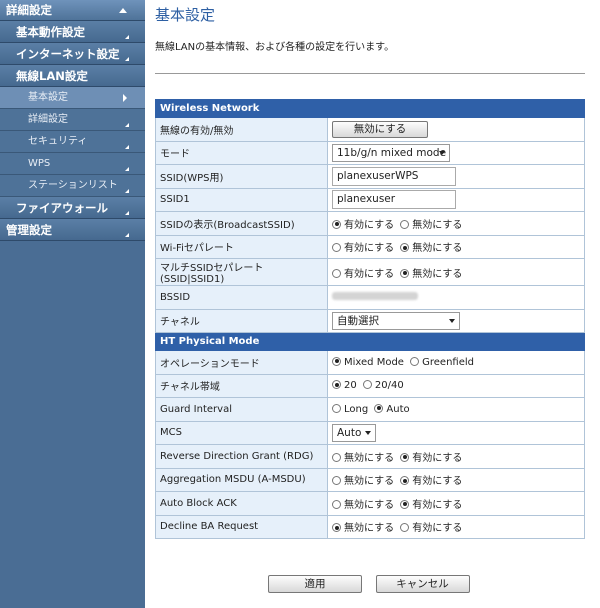 Image resolution: width=600 pixels, height=608 pixels. Describe the element at coordinates (315, 584) in the screenshot. I see `apply-button: 適用` at that location.